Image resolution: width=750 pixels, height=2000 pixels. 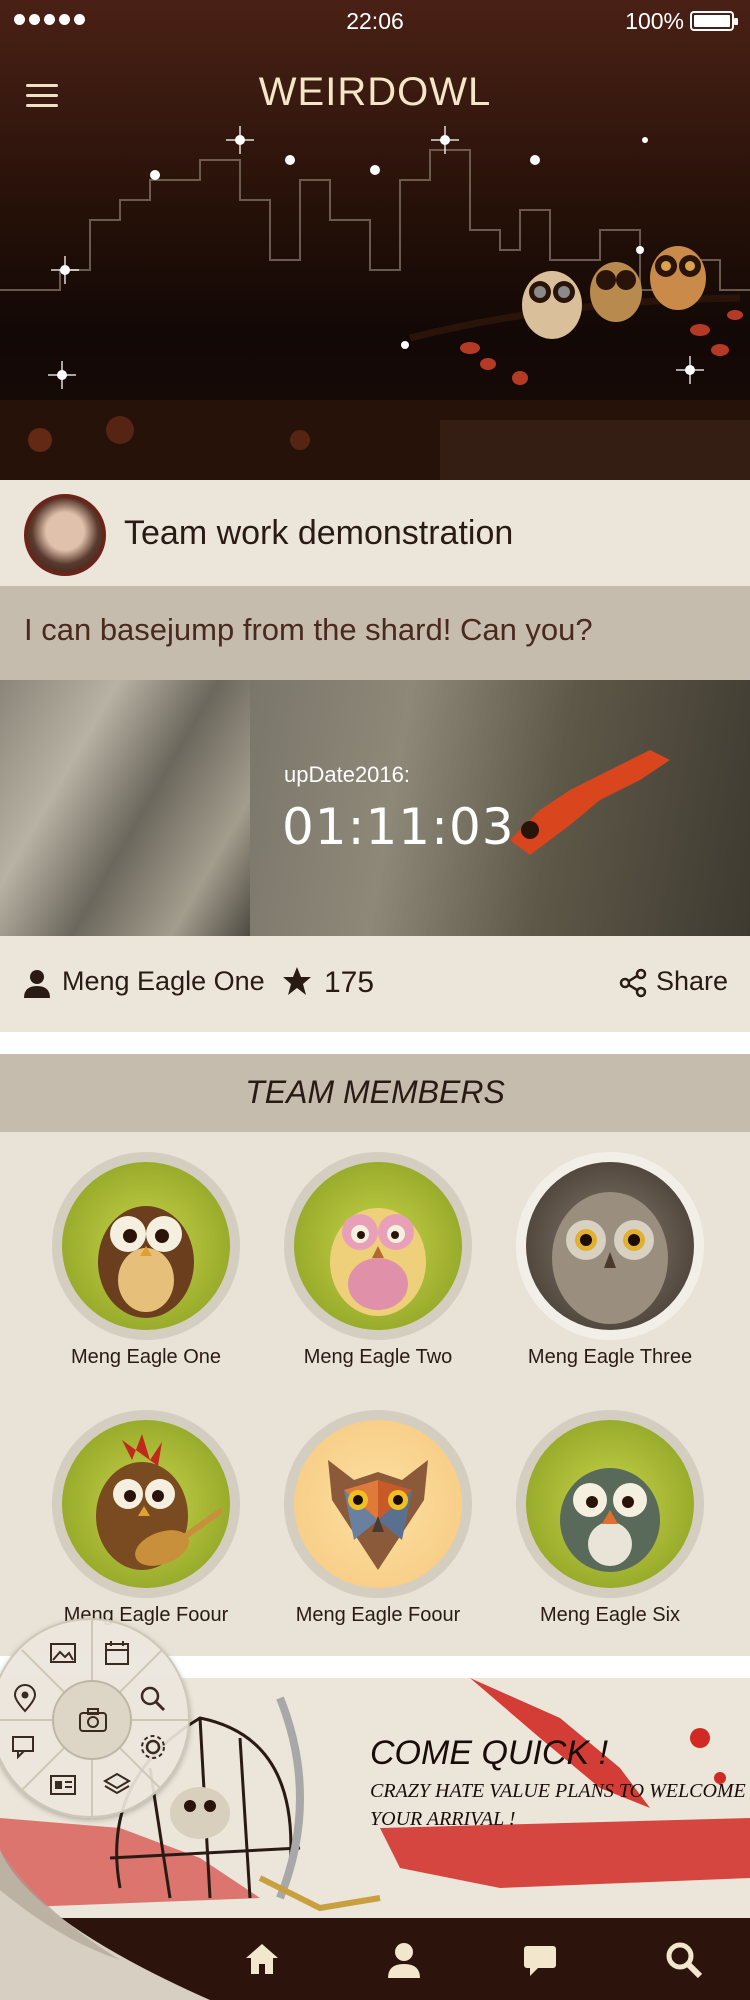 I want to click on post-header: Team work demonstration, so click(x=375, y=533).